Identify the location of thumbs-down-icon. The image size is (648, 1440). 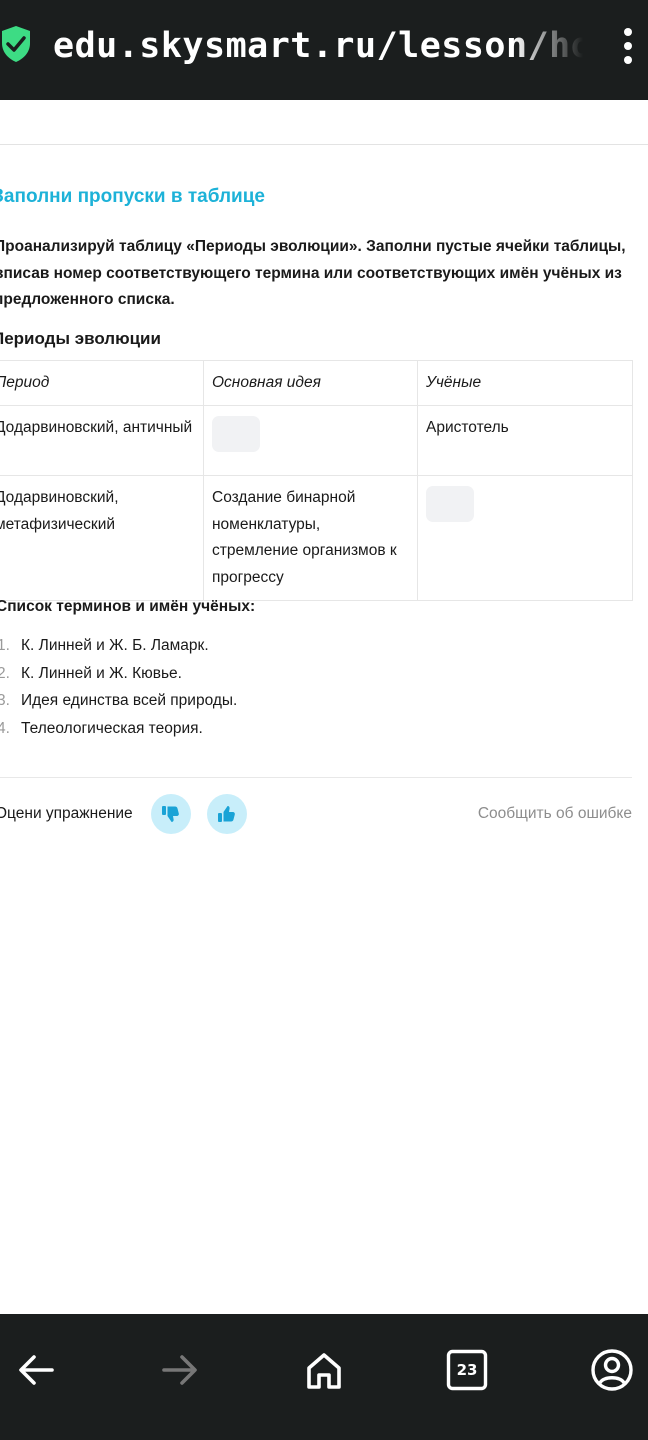
(170, 814).